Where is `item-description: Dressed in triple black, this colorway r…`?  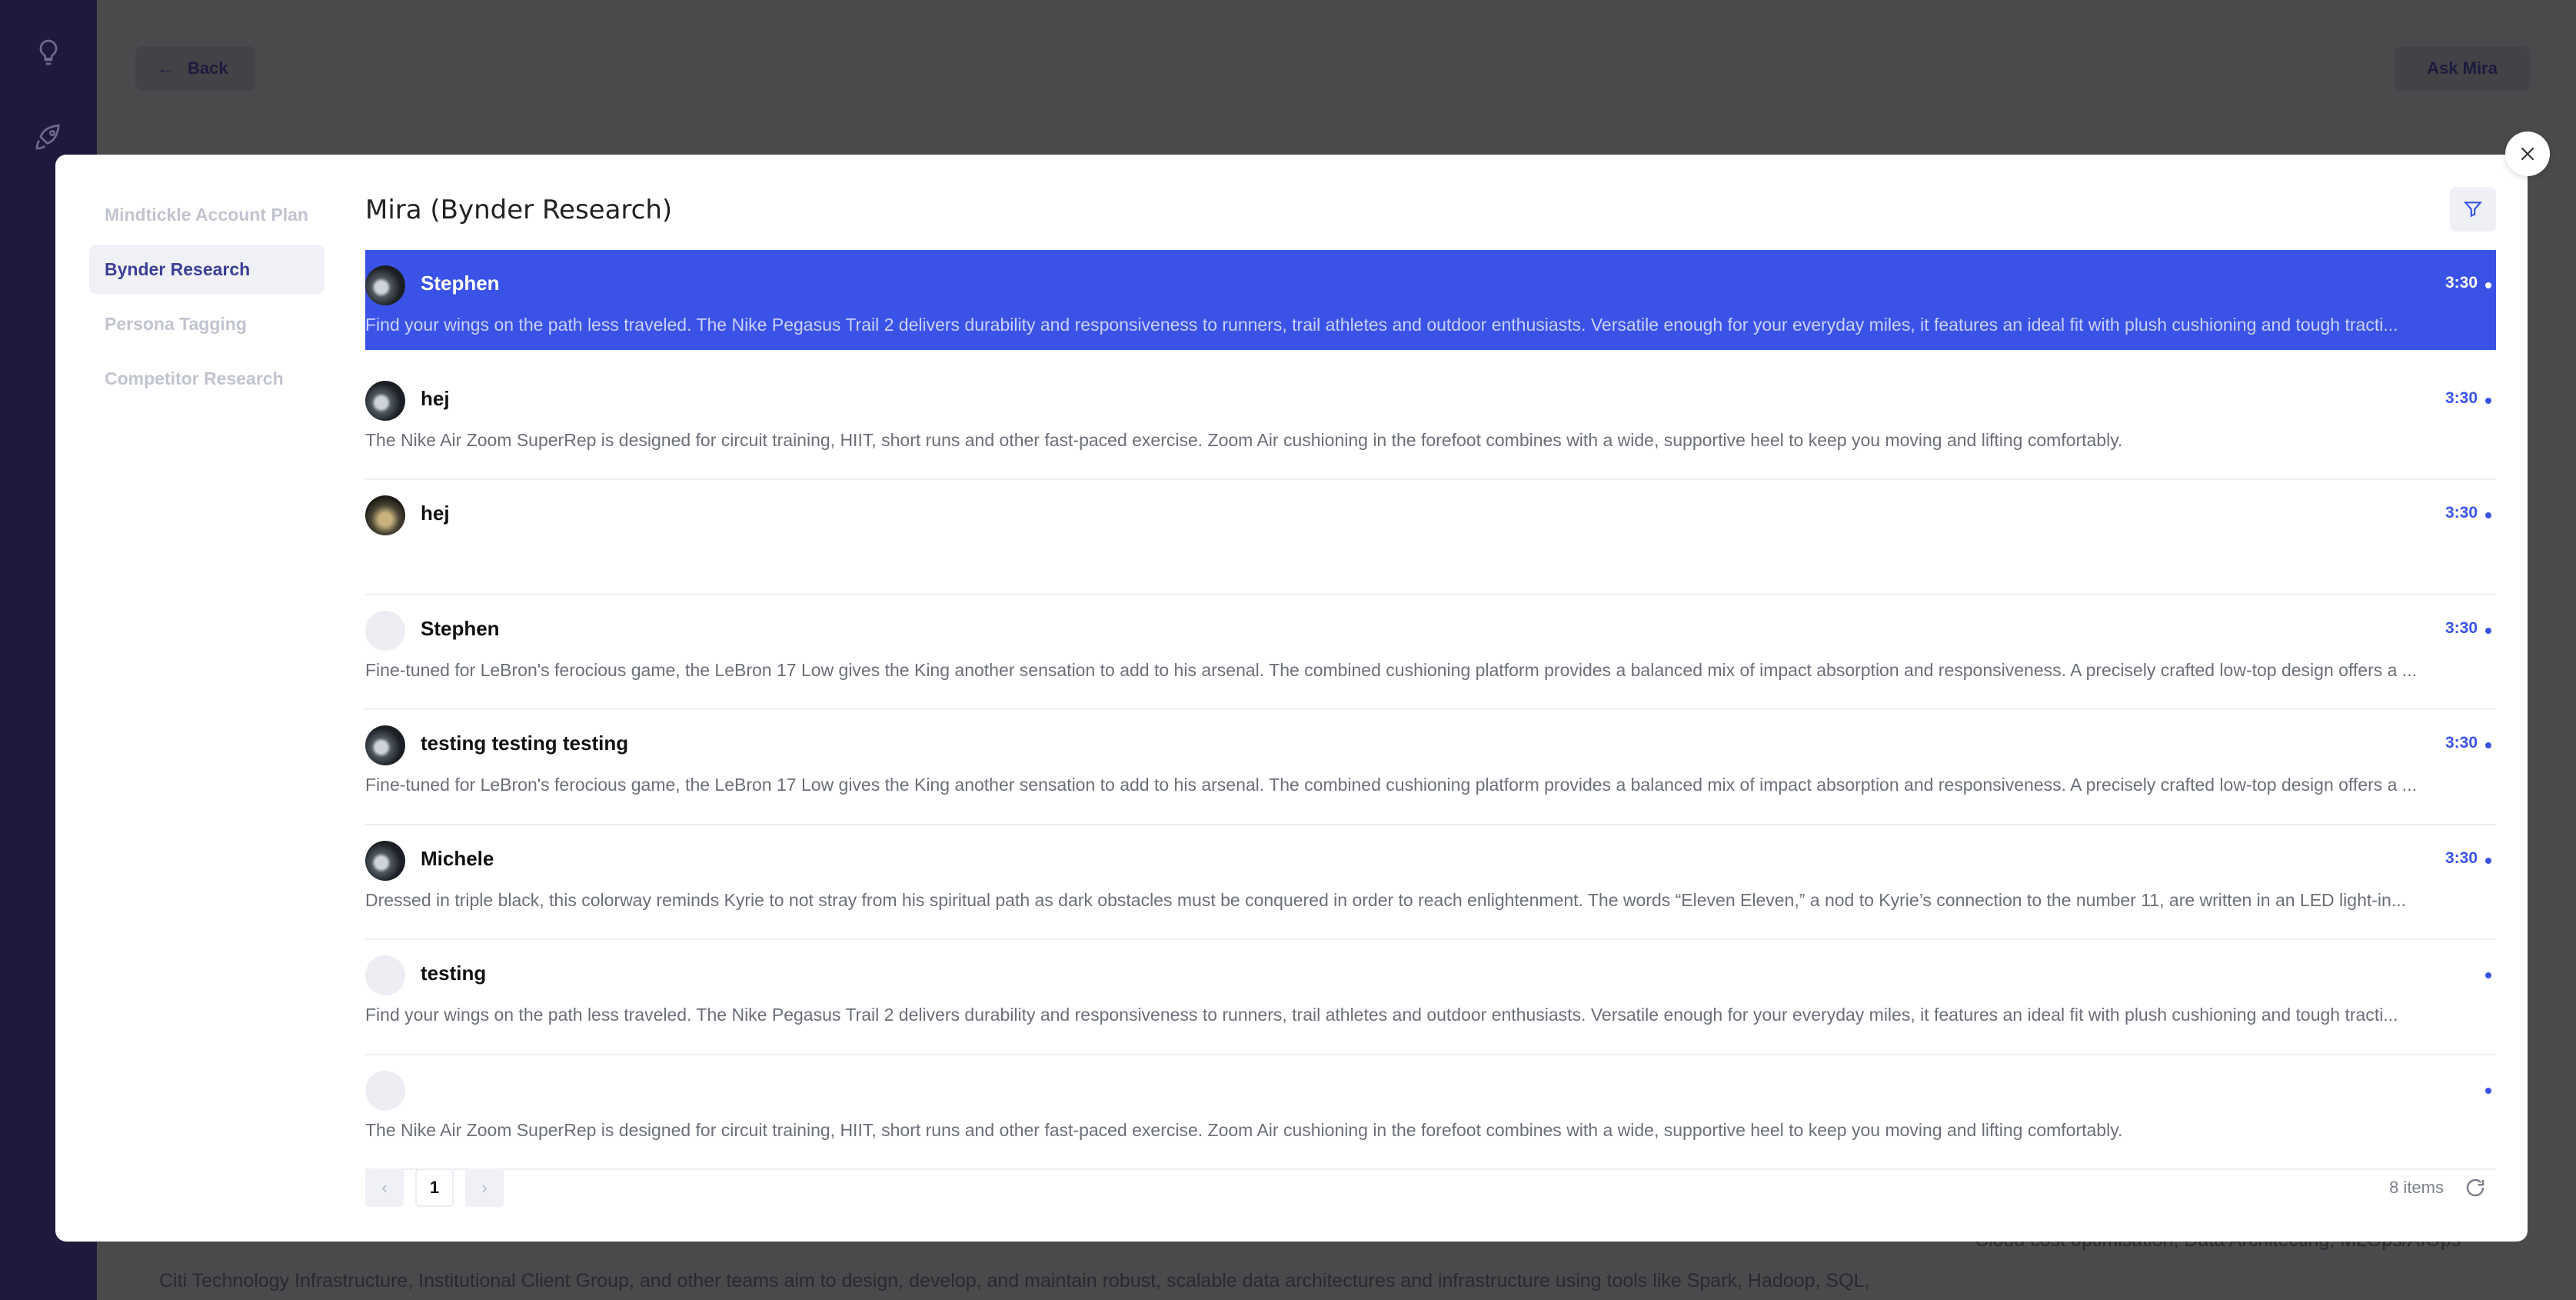 item-description: Dressed in triple black, this colorway r… is located at coordinates (1385, 900).